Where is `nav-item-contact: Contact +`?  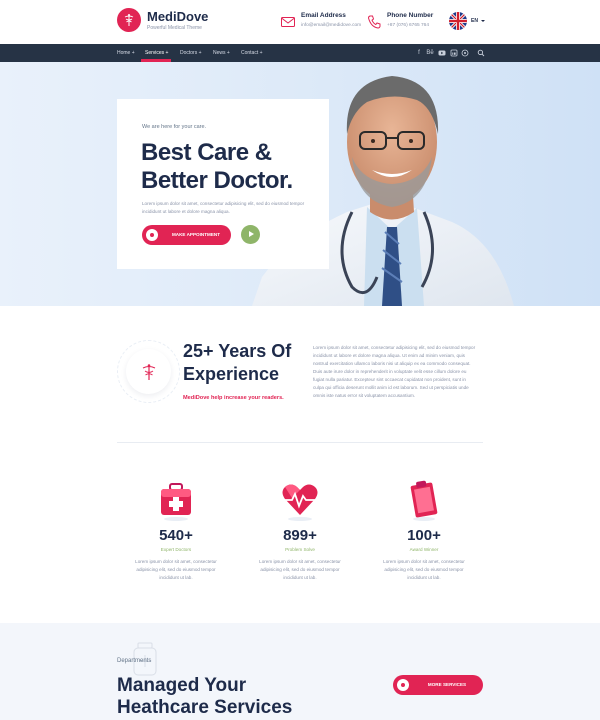
nav-item-contact: Contact + is located at coordinates (252, 53).